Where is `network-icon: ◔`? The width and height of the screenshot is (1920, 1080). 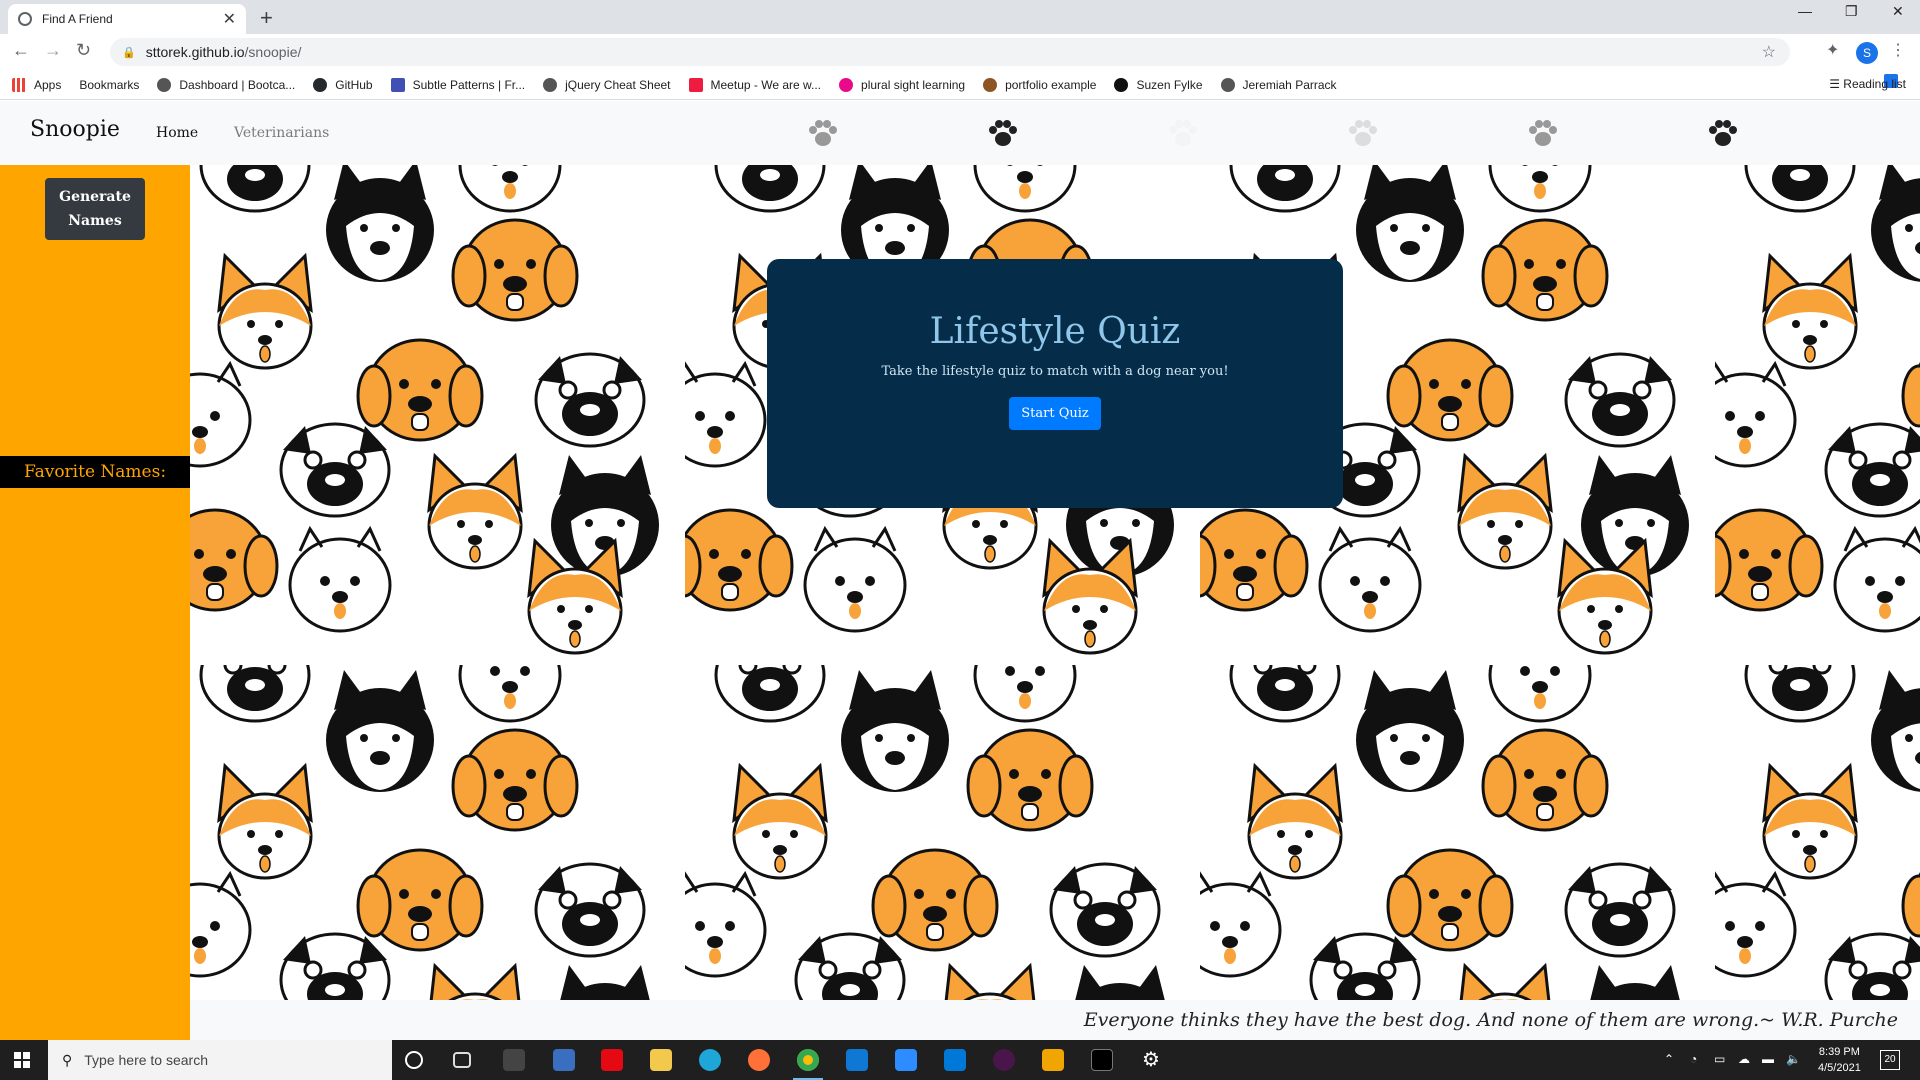 network-icon: ◔ is located at coordinates (1693, 1059).